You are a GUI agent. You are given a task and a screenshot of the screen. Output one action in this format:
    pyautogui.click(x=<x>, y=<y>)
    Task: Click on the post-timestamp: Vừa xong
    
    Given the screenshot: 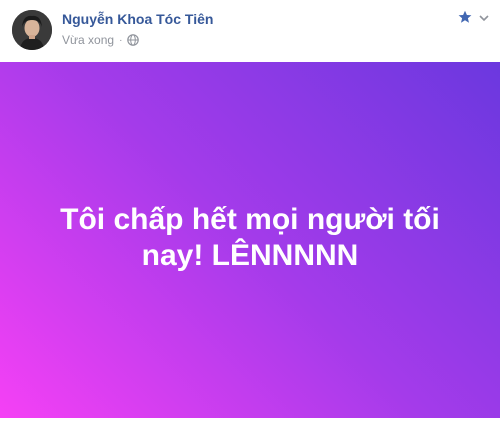 What is the action you would take?
    pyautogui.click(x=88, y=40)
    